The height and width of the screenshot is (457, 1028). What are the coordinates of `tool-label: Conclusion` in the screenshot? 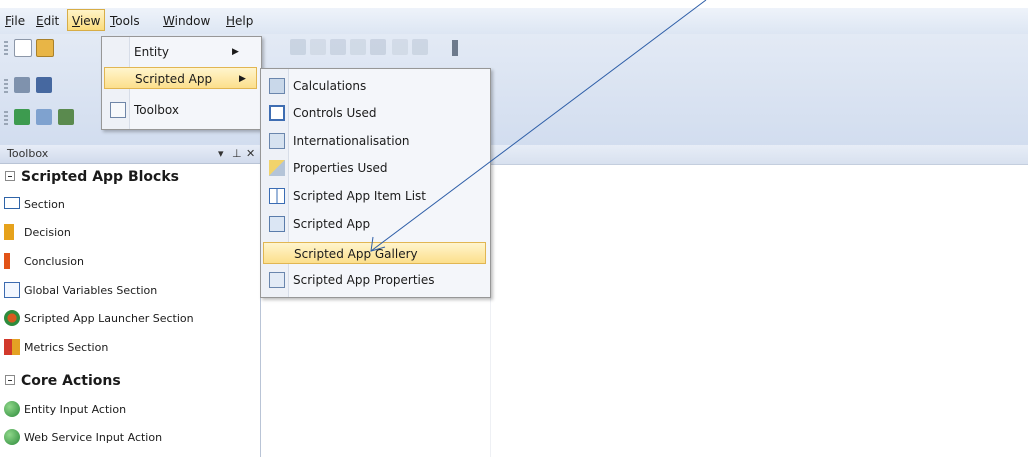 It's located at (54, 261).